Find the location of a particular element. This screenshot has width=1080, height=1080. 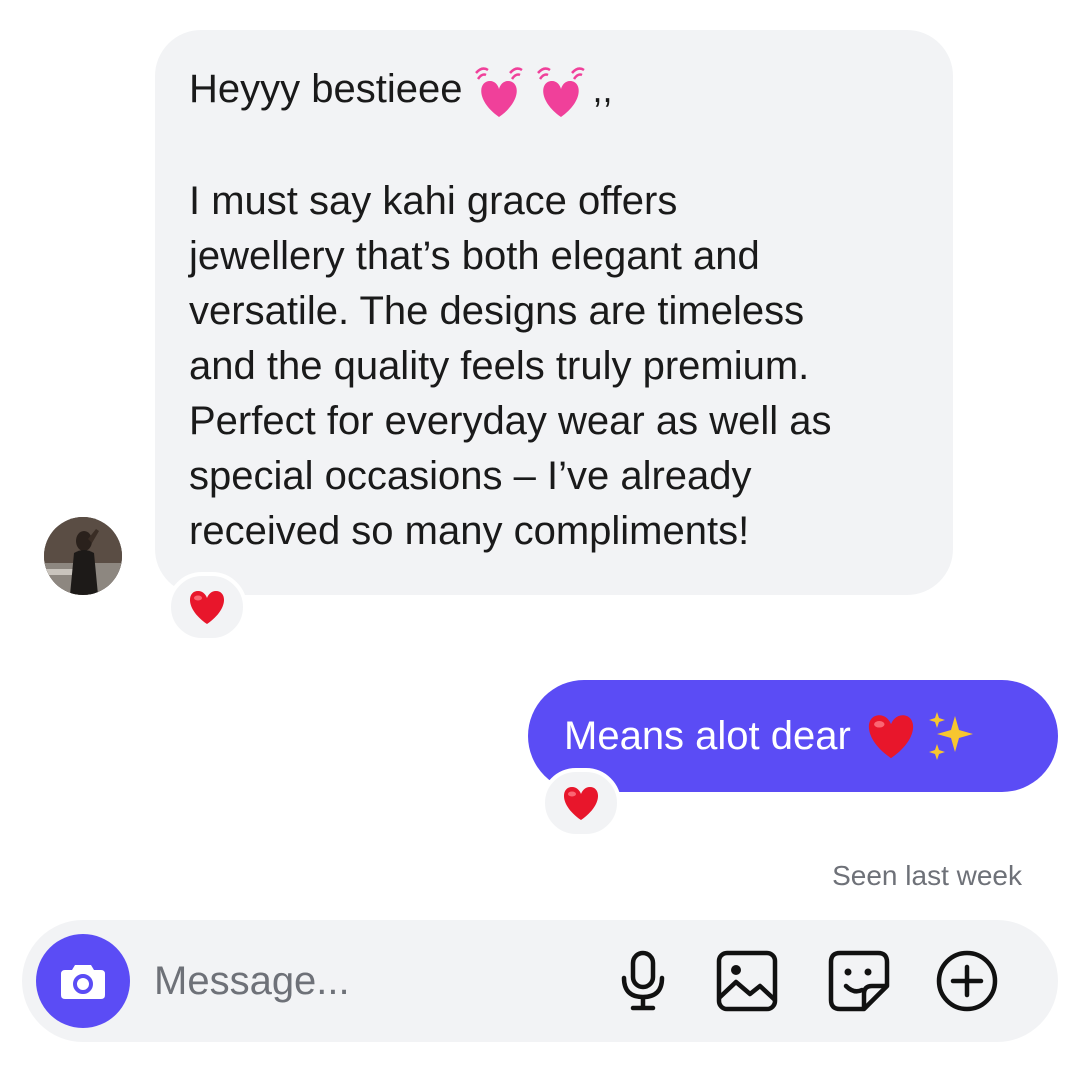

sender-avatar is located at coordinates (83, 556).